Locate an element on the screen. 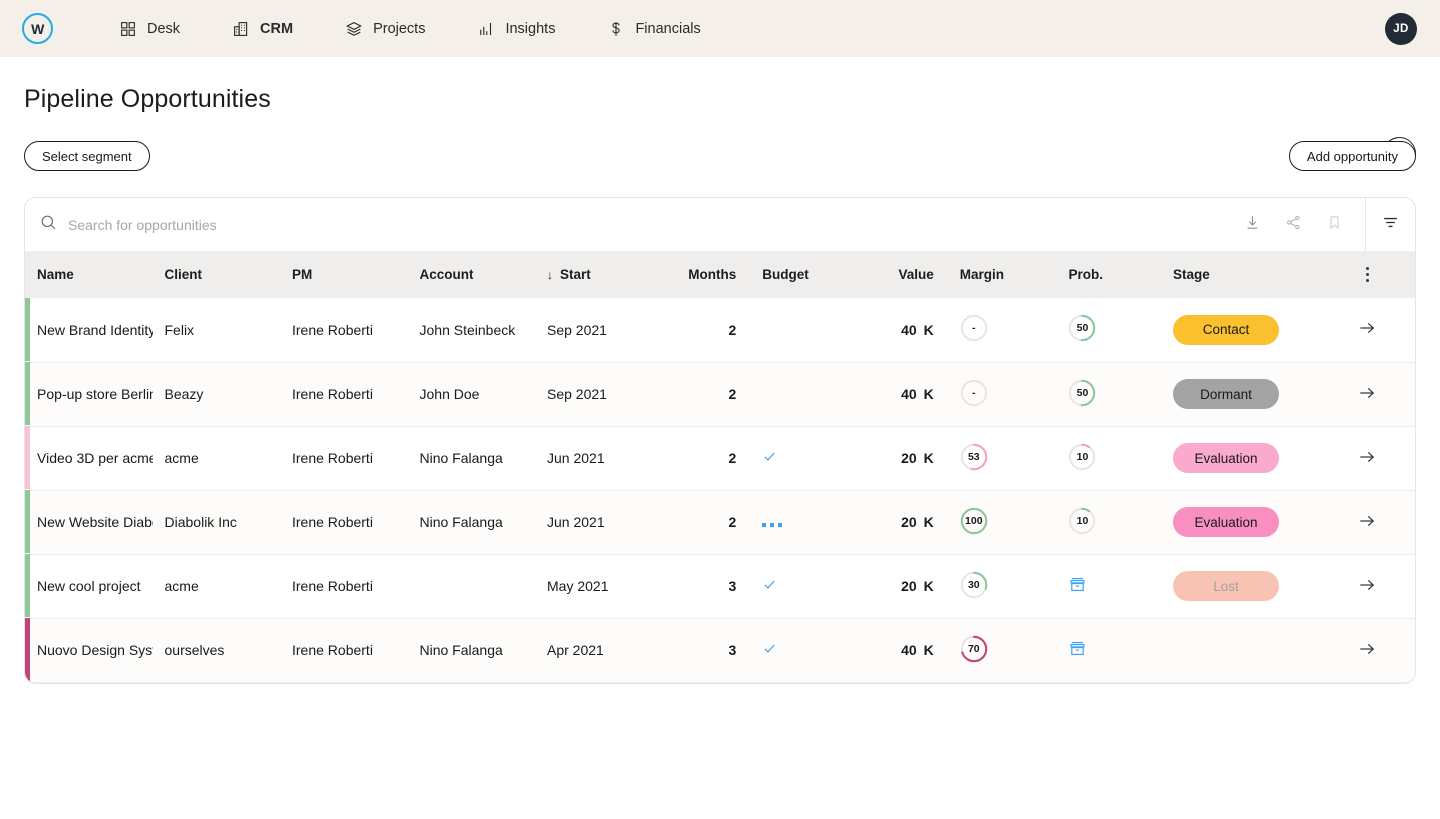  add-opportunity-button: Add opportunity is located at coordinates (1352, 156).